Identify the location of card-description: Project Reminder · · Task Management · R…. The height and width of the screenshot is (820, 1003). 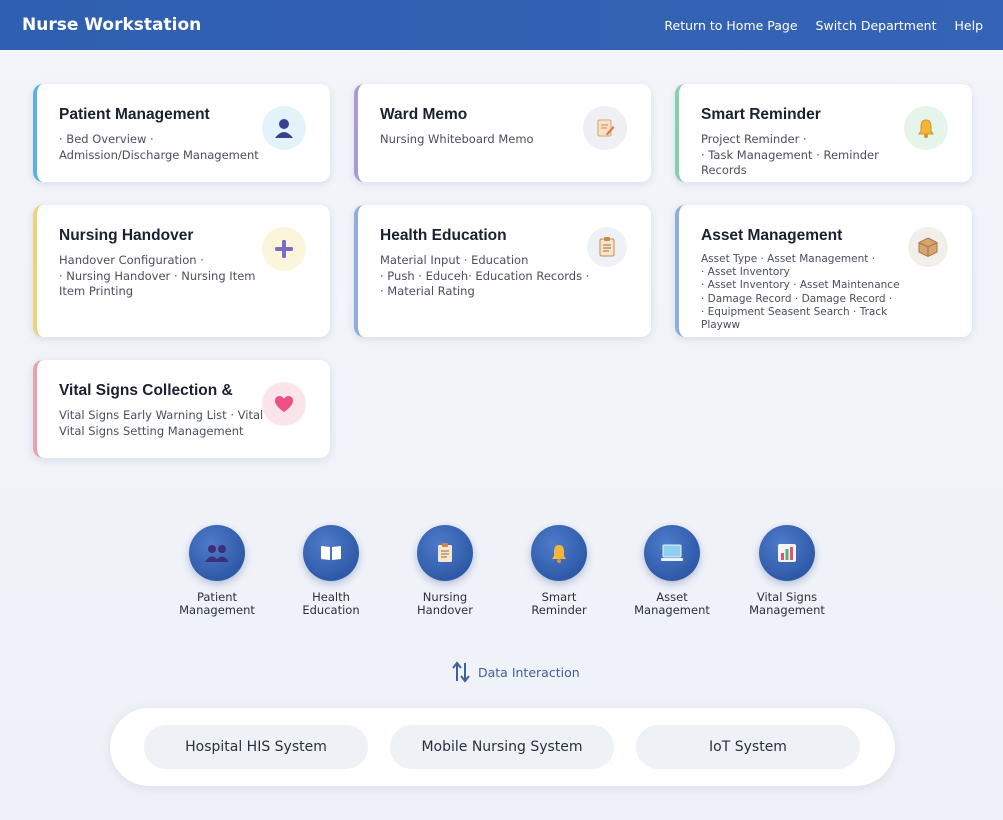
(790, 154).